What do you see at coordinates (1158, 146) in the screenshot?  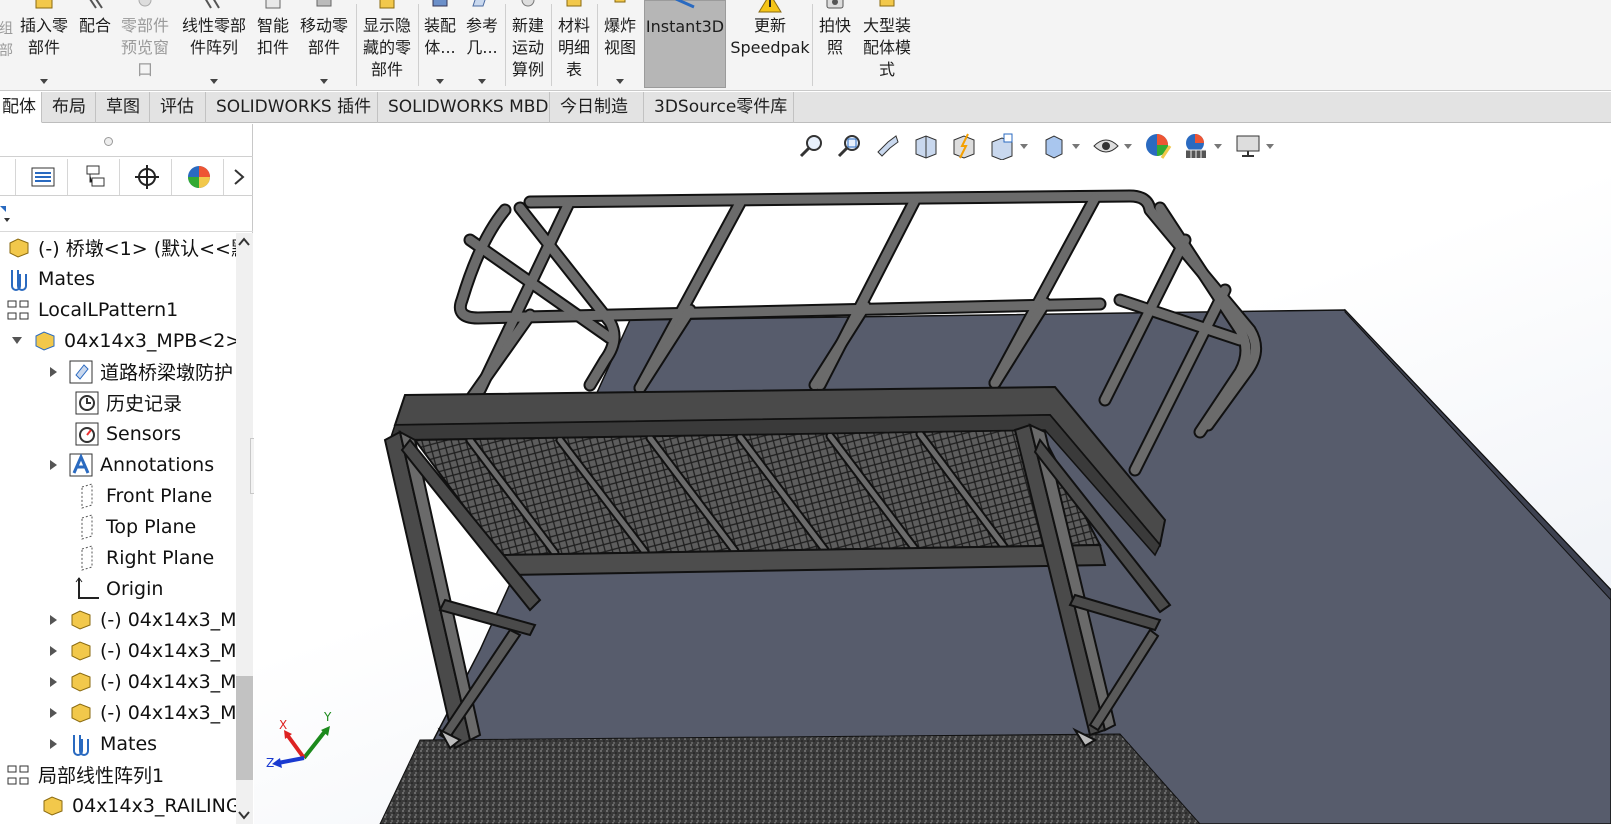 I see `edit-appearance-button` at bounding box center [1158, 146].